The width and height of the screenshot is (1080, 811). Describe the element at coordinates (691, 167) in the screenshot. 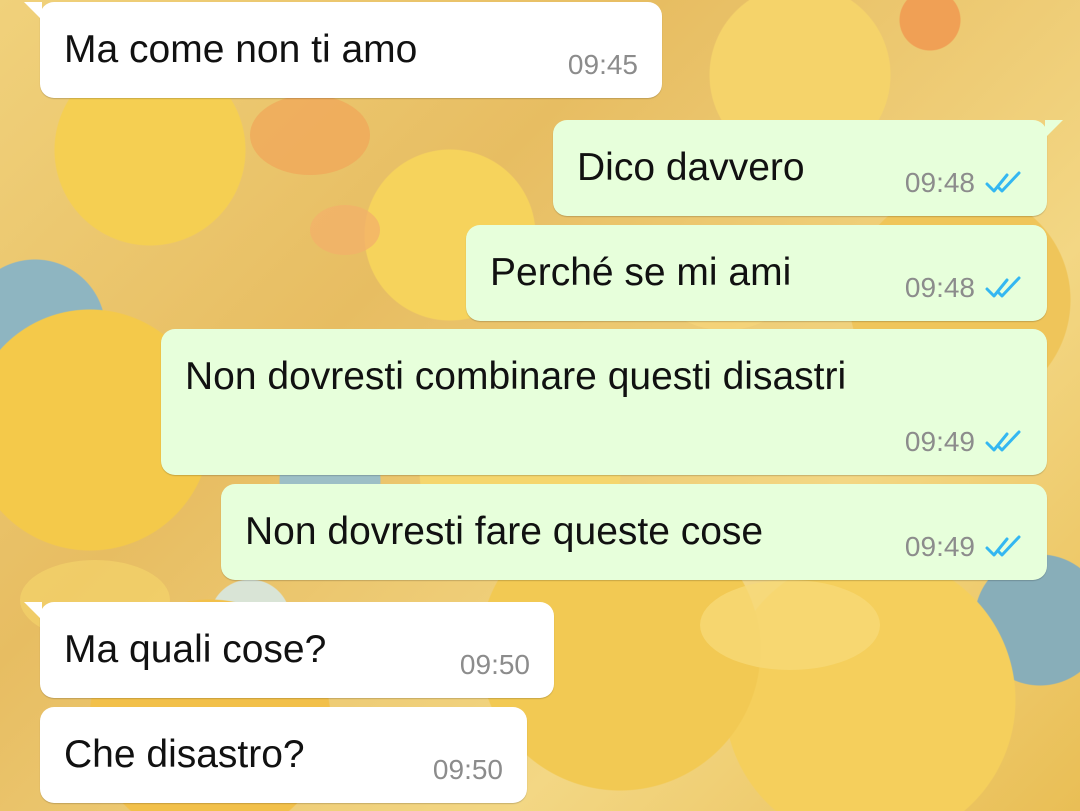

I see `message-text: Dico davvero` at that location.